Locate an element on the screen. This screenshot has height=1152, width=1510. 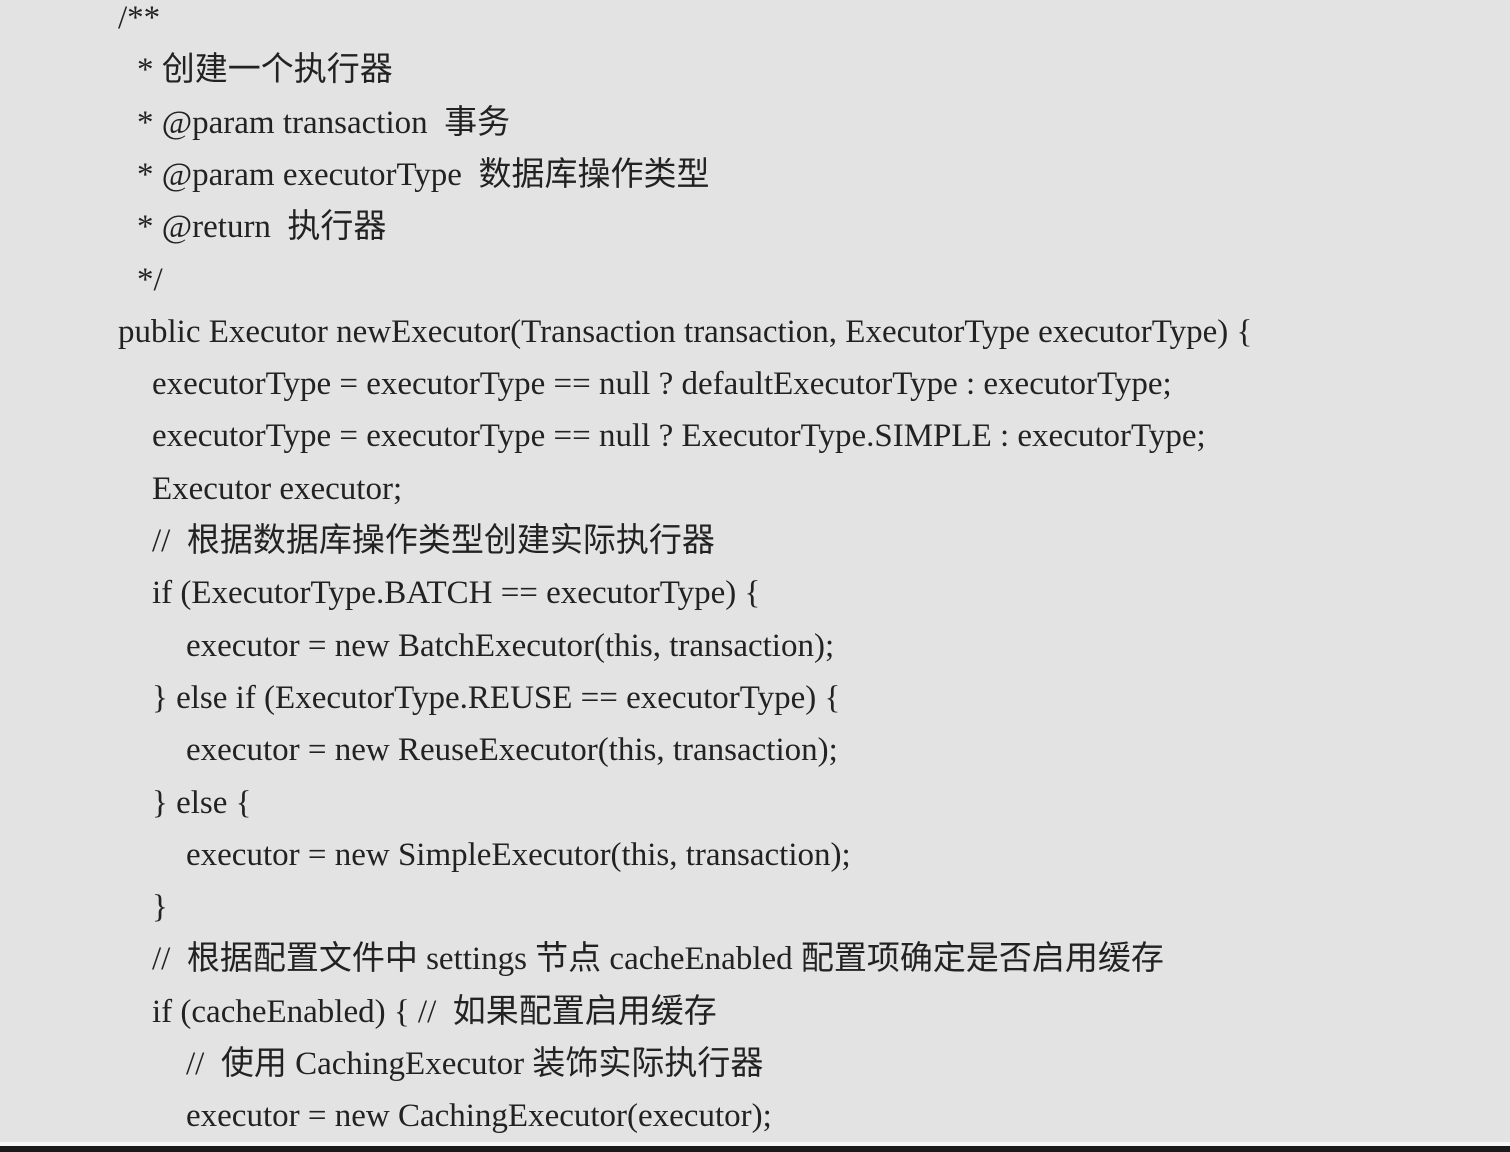
code-line: * @return 执行器 is located at coordinates (262, 227).